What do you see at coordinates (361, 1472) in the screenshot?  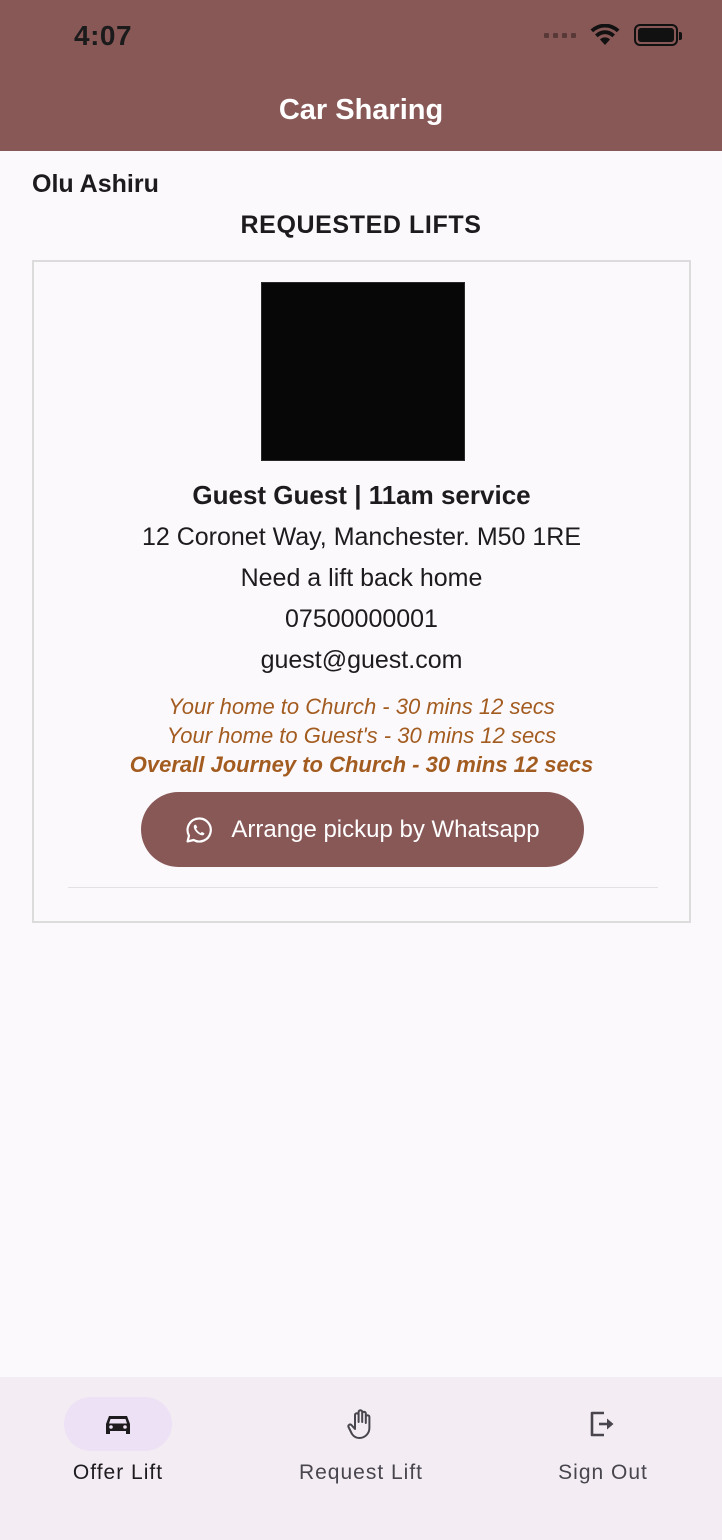 I see `nav-label-request-lift: Request Lift` at bounding box center [361, 1472].